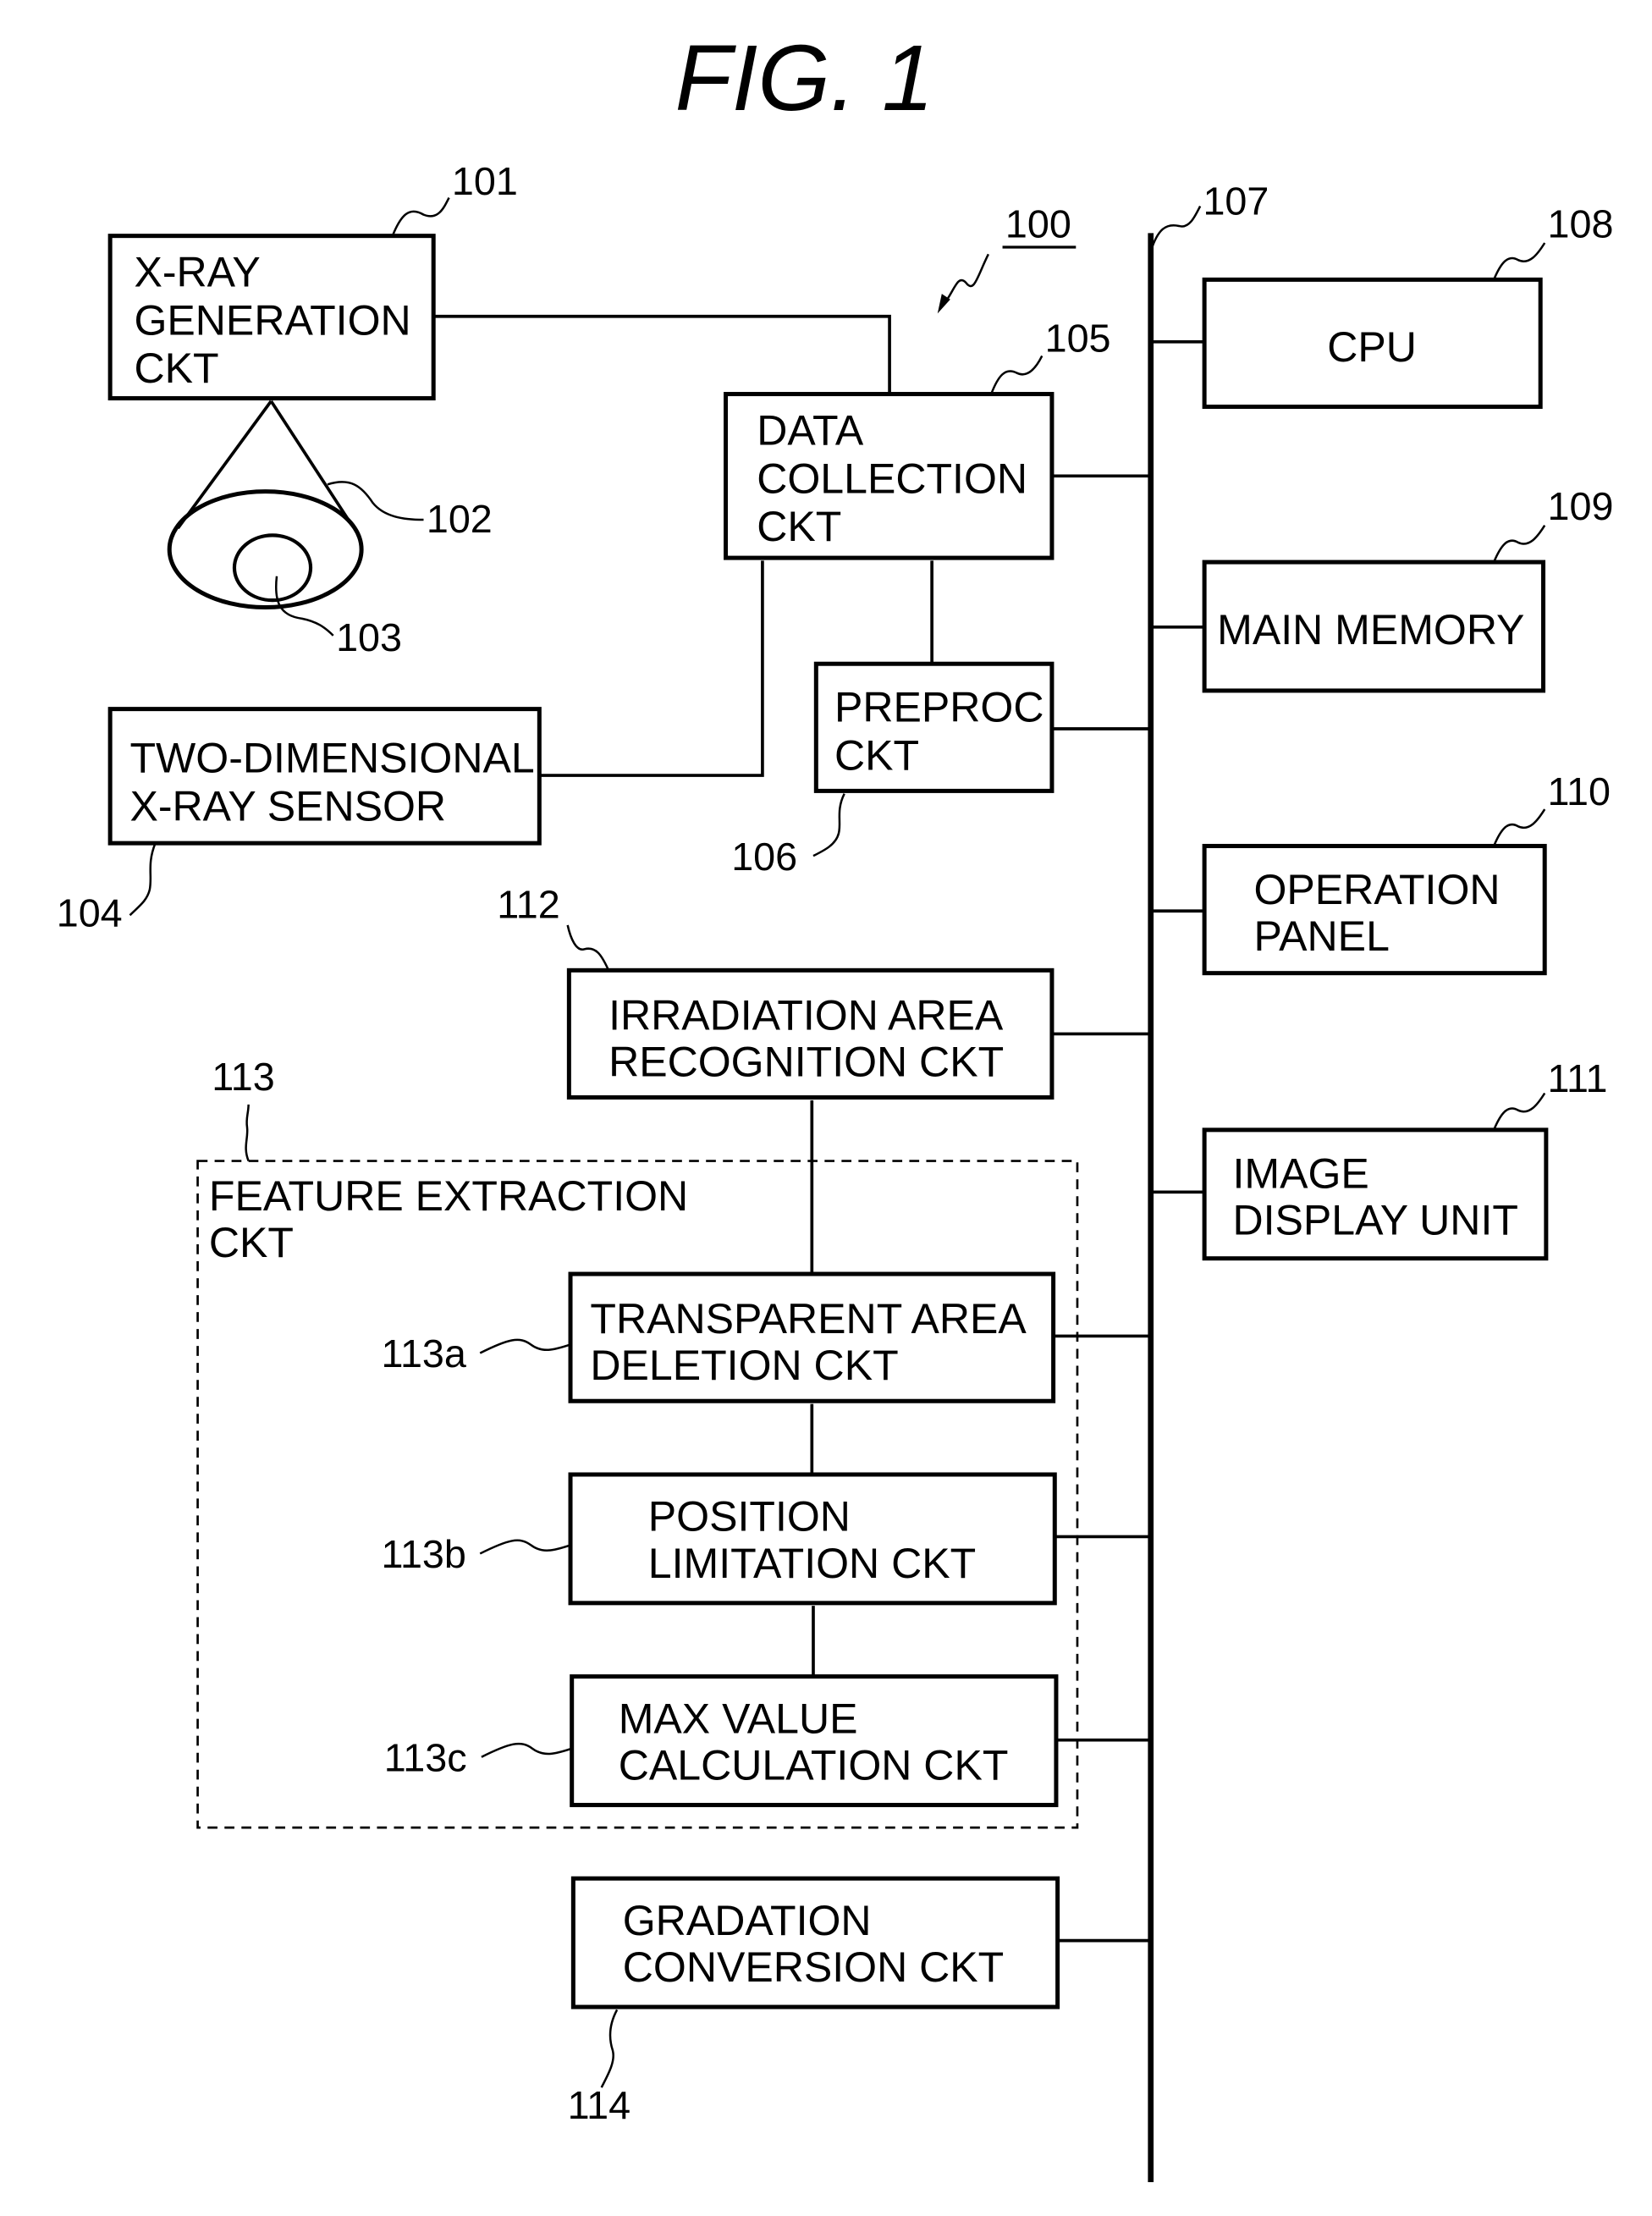  I want to click on block-label: FEATURE EXTRACTION, so click(448, 1196).